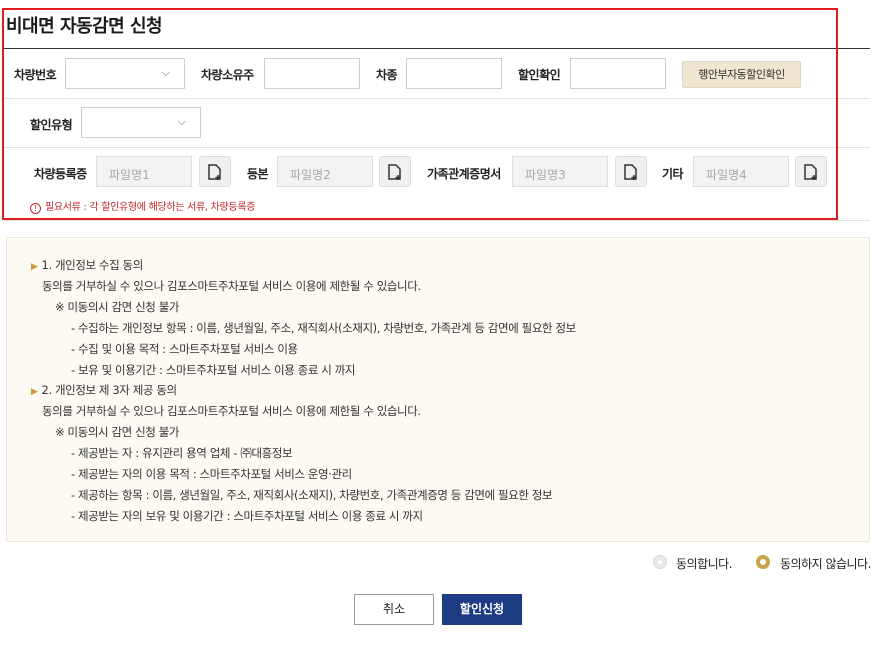 This screenshot has width=885, height=646. I want to click on terms-section-1-title: ▶ 1. 개인정보 수집 동의, so click(87, 265).